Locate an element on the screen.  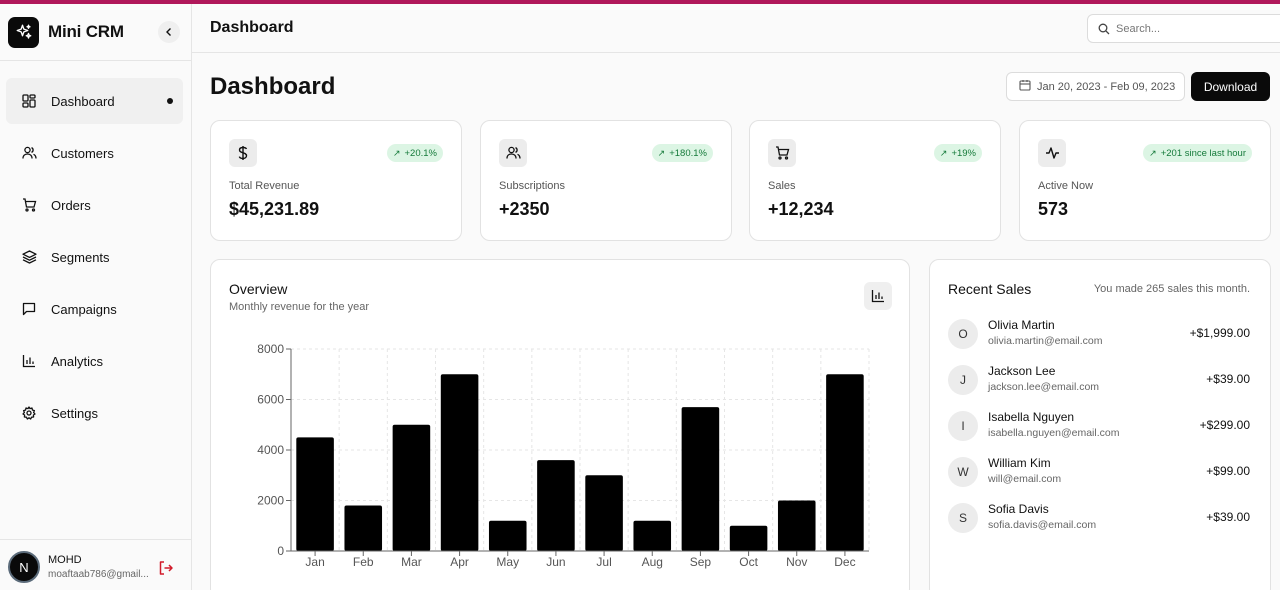
stat-label: Subscriptions is located at coordinates (532, 186).